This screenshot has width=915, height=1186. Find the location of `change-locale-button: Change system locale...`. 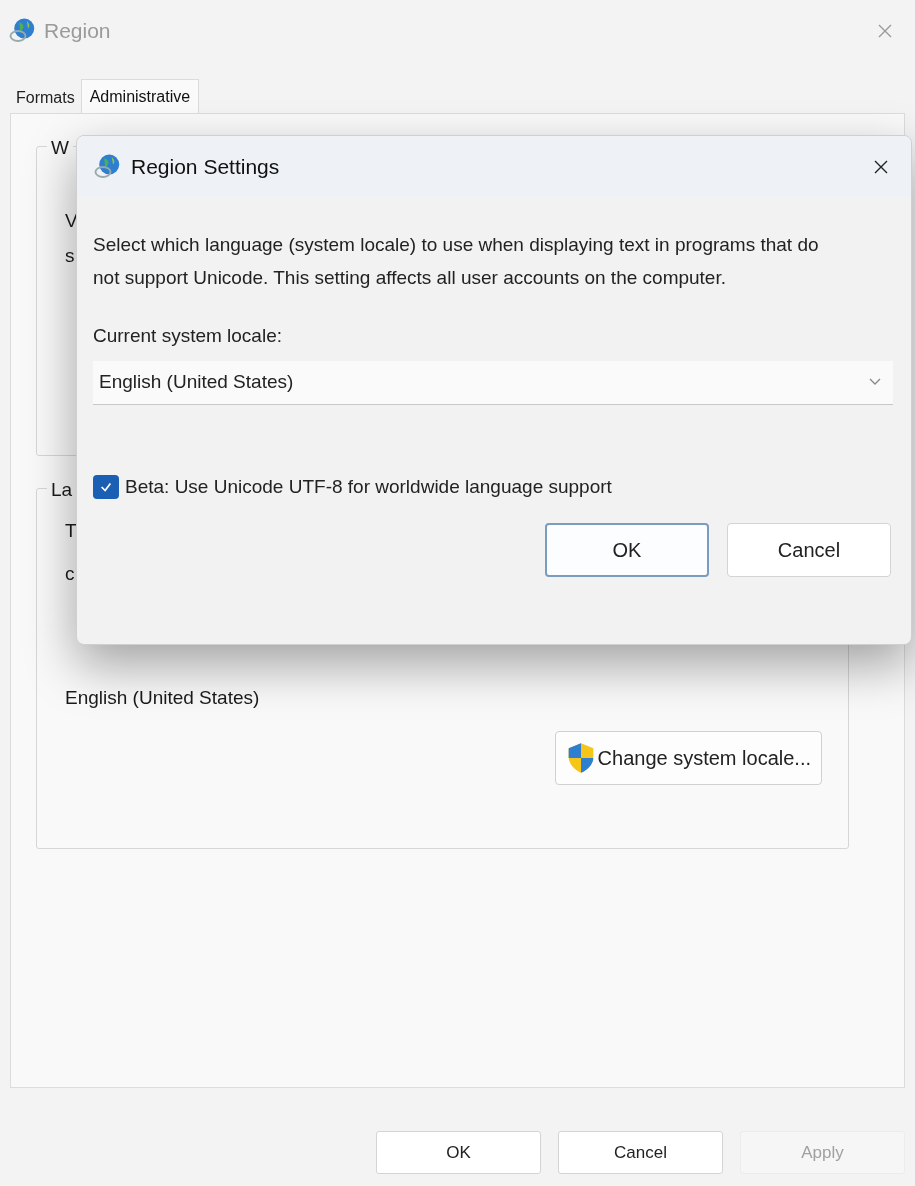

change-locale-button: Change system locale... is located at coordinates (688, 757).